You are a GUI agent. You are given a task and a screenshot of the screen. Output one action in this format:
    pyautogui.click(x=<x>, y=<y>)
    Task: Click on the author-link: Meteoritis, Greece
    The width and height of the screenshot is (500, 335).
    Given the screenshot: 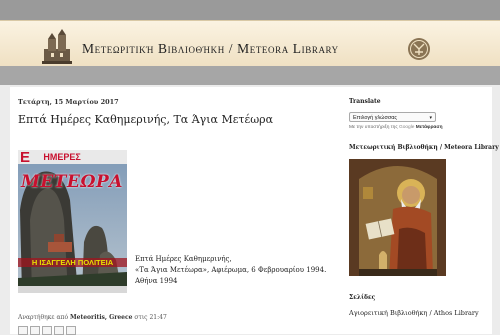 What is the action you would take?
    pyautogui.click(x=101, y=317)
    